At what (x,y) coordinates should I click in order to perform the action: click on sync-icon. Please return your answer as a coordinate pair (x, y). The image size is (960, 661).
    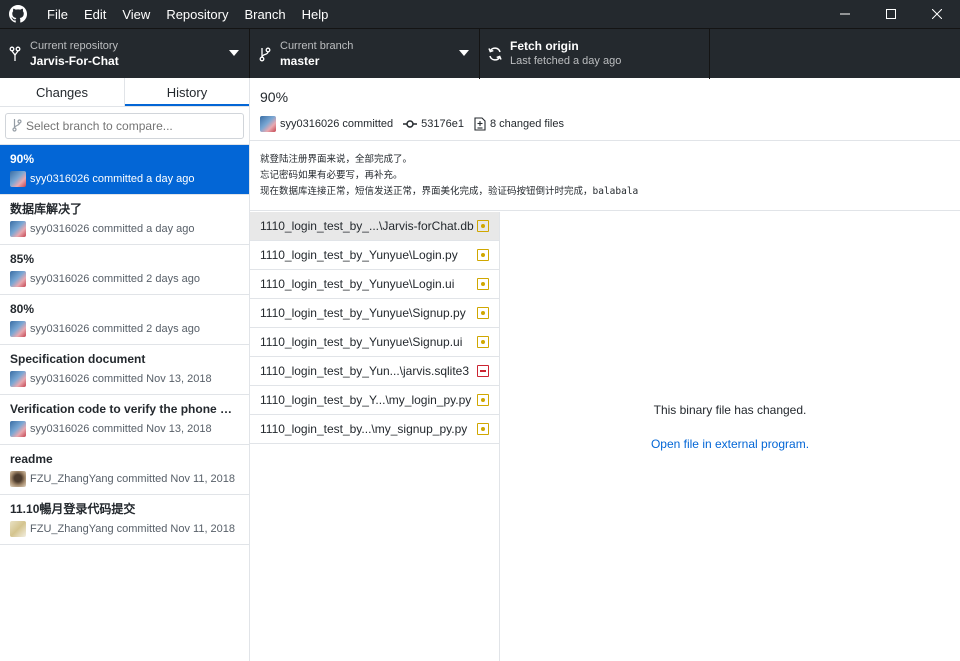
    Looking at the image, I should click on (495, 54).